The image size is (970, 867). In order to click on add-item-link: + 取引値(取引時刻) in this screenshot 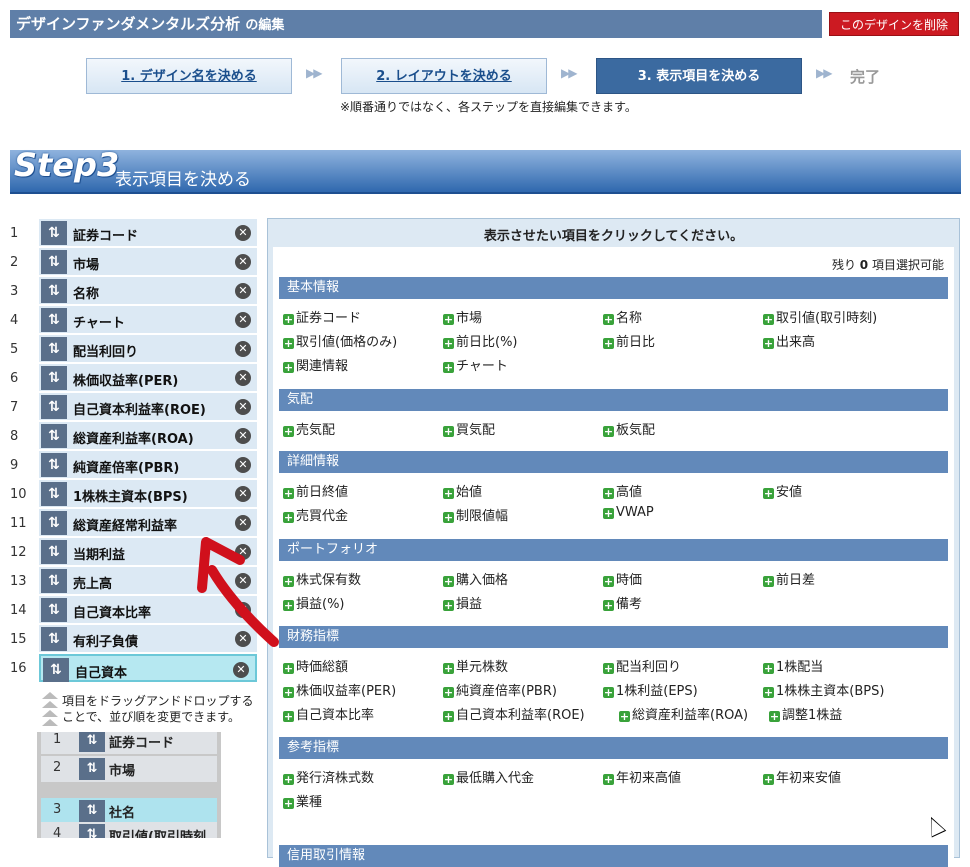, I will do `click(820, 316)`.